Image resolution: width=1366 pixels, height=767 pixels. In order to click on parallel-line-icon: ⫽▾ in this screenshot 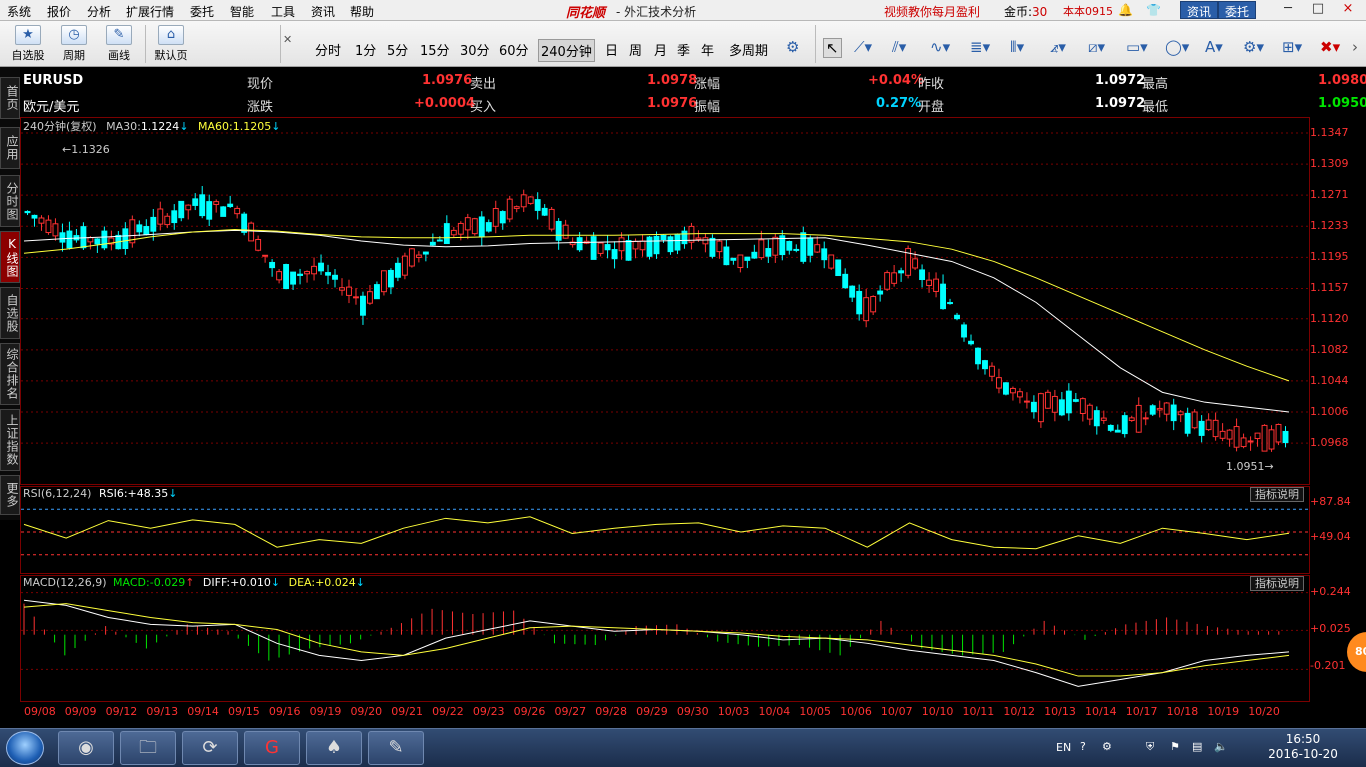, I will do `click(899, 47)`.